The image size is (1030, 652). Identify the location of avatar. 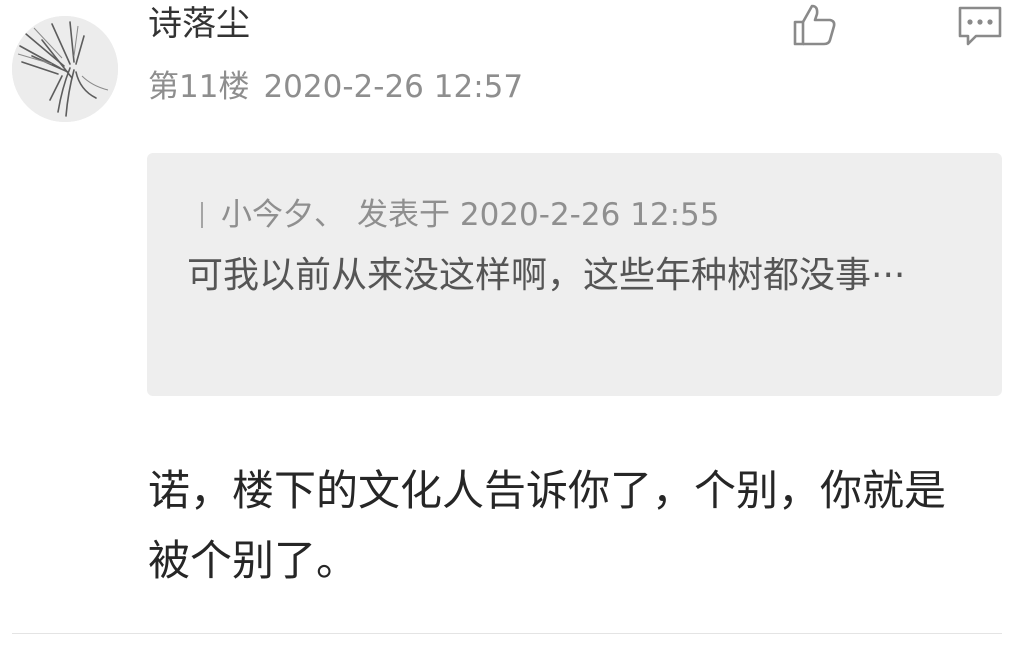
(65, 69).